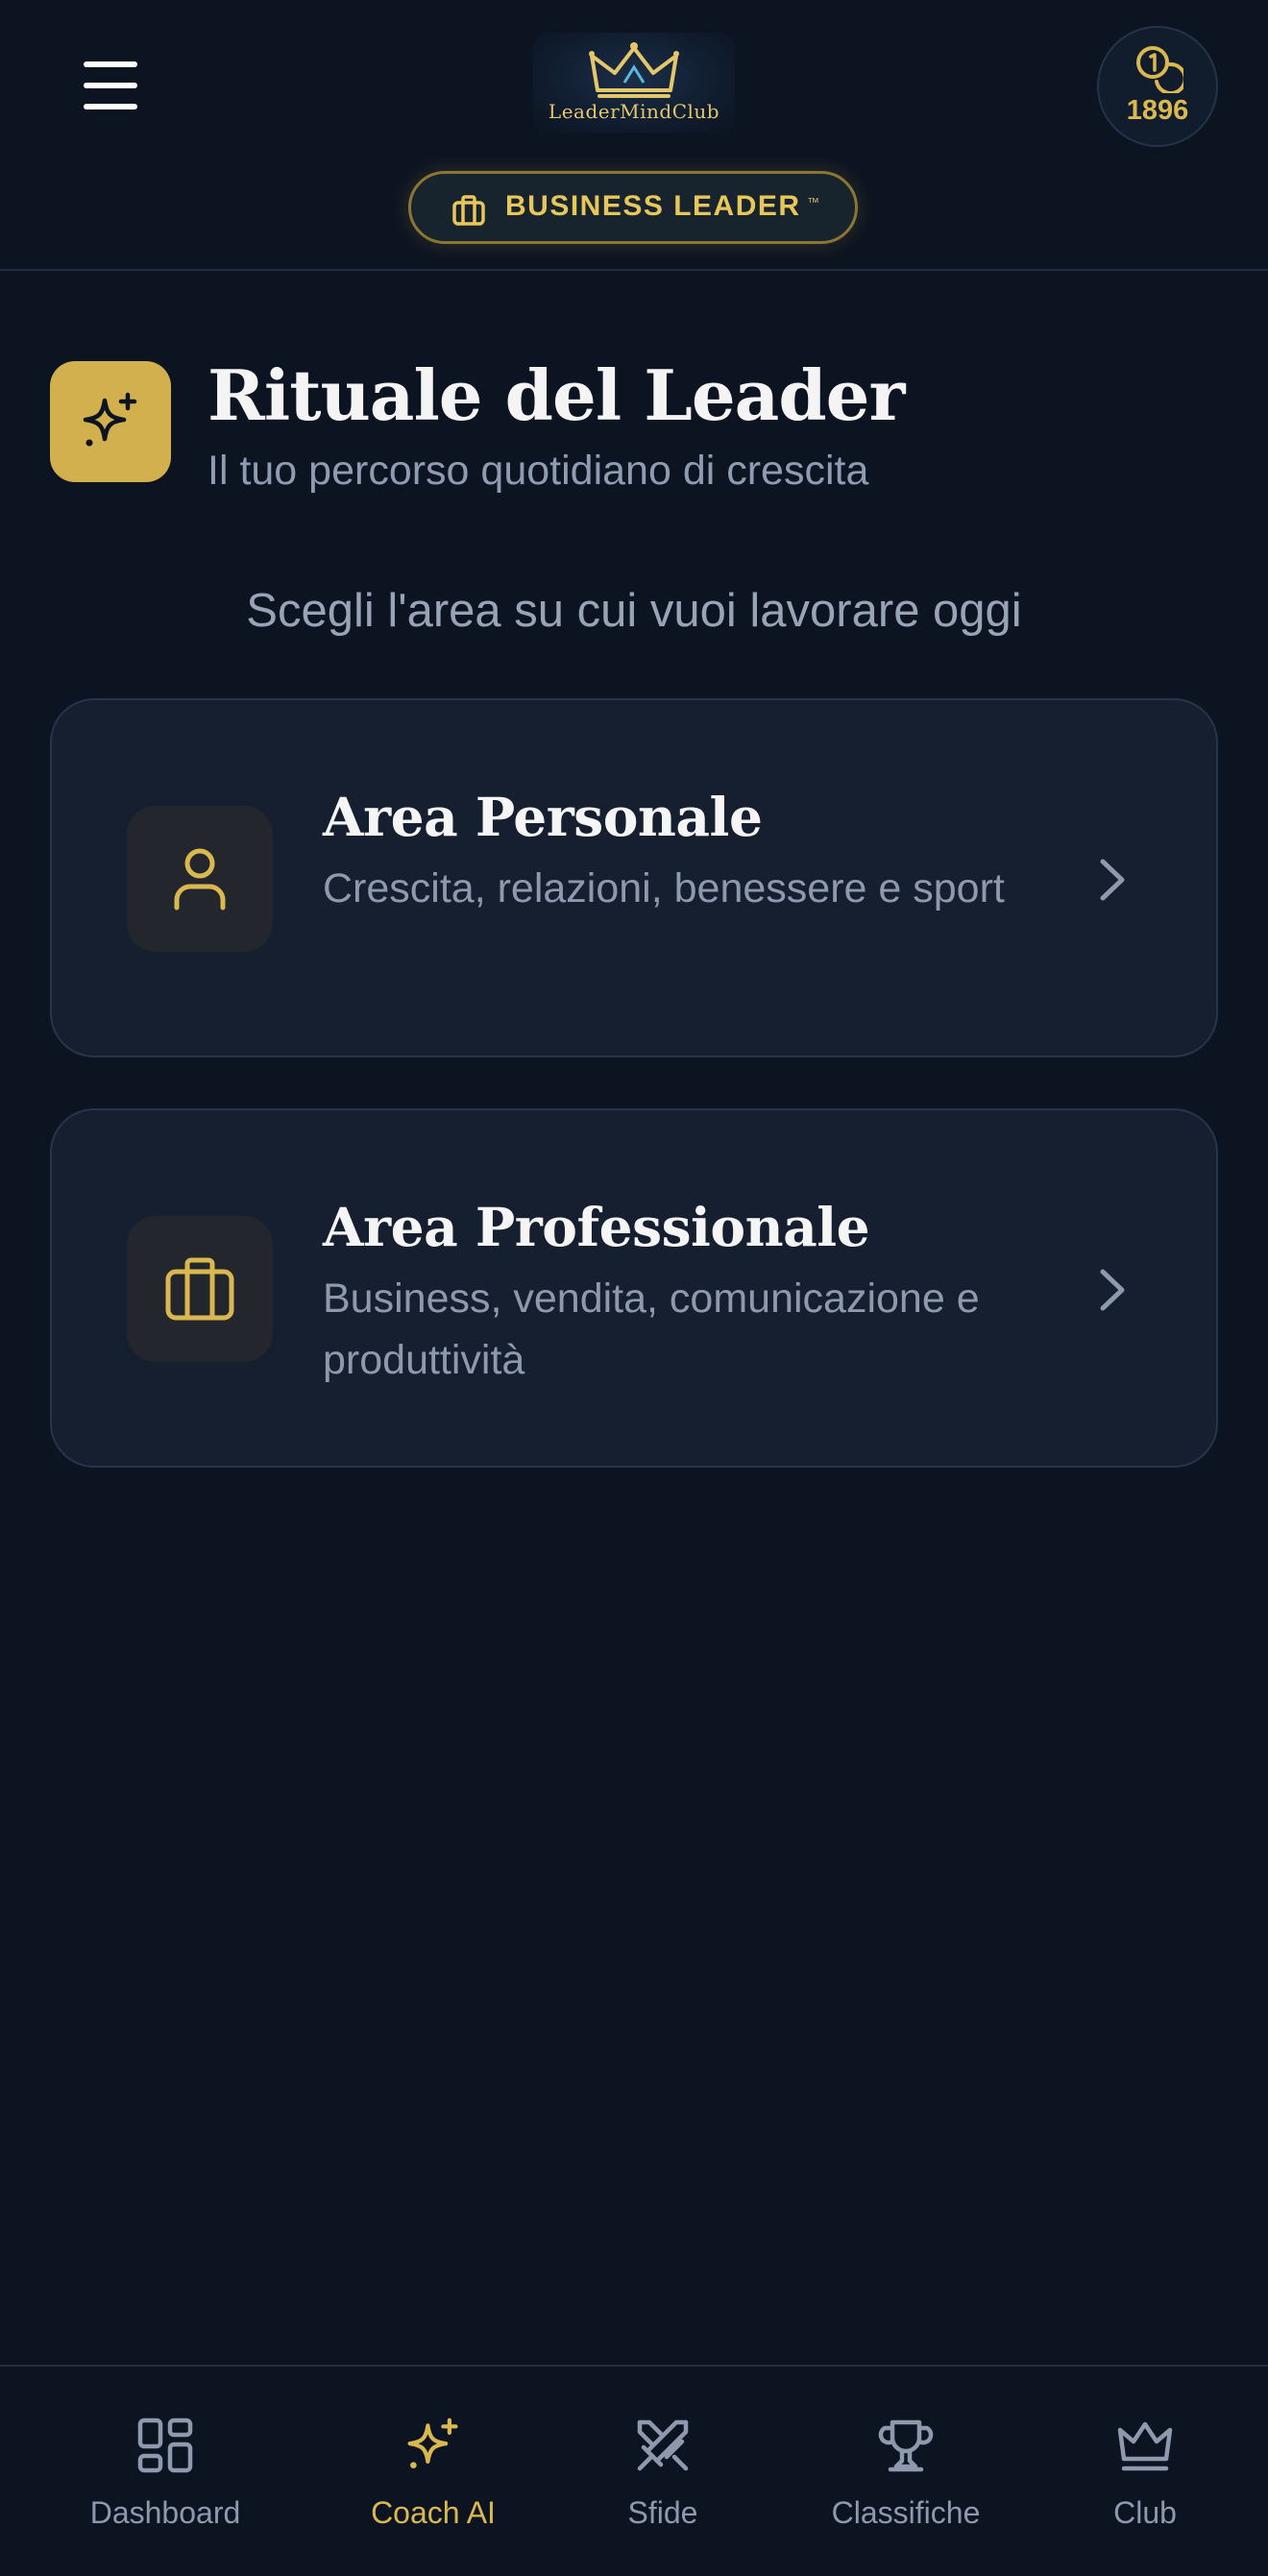  Describe the element at coordinates (538, 471) in the screenshot. I see `page-subtitle: Il tuo percorso quotidiano di crescita` at that location.